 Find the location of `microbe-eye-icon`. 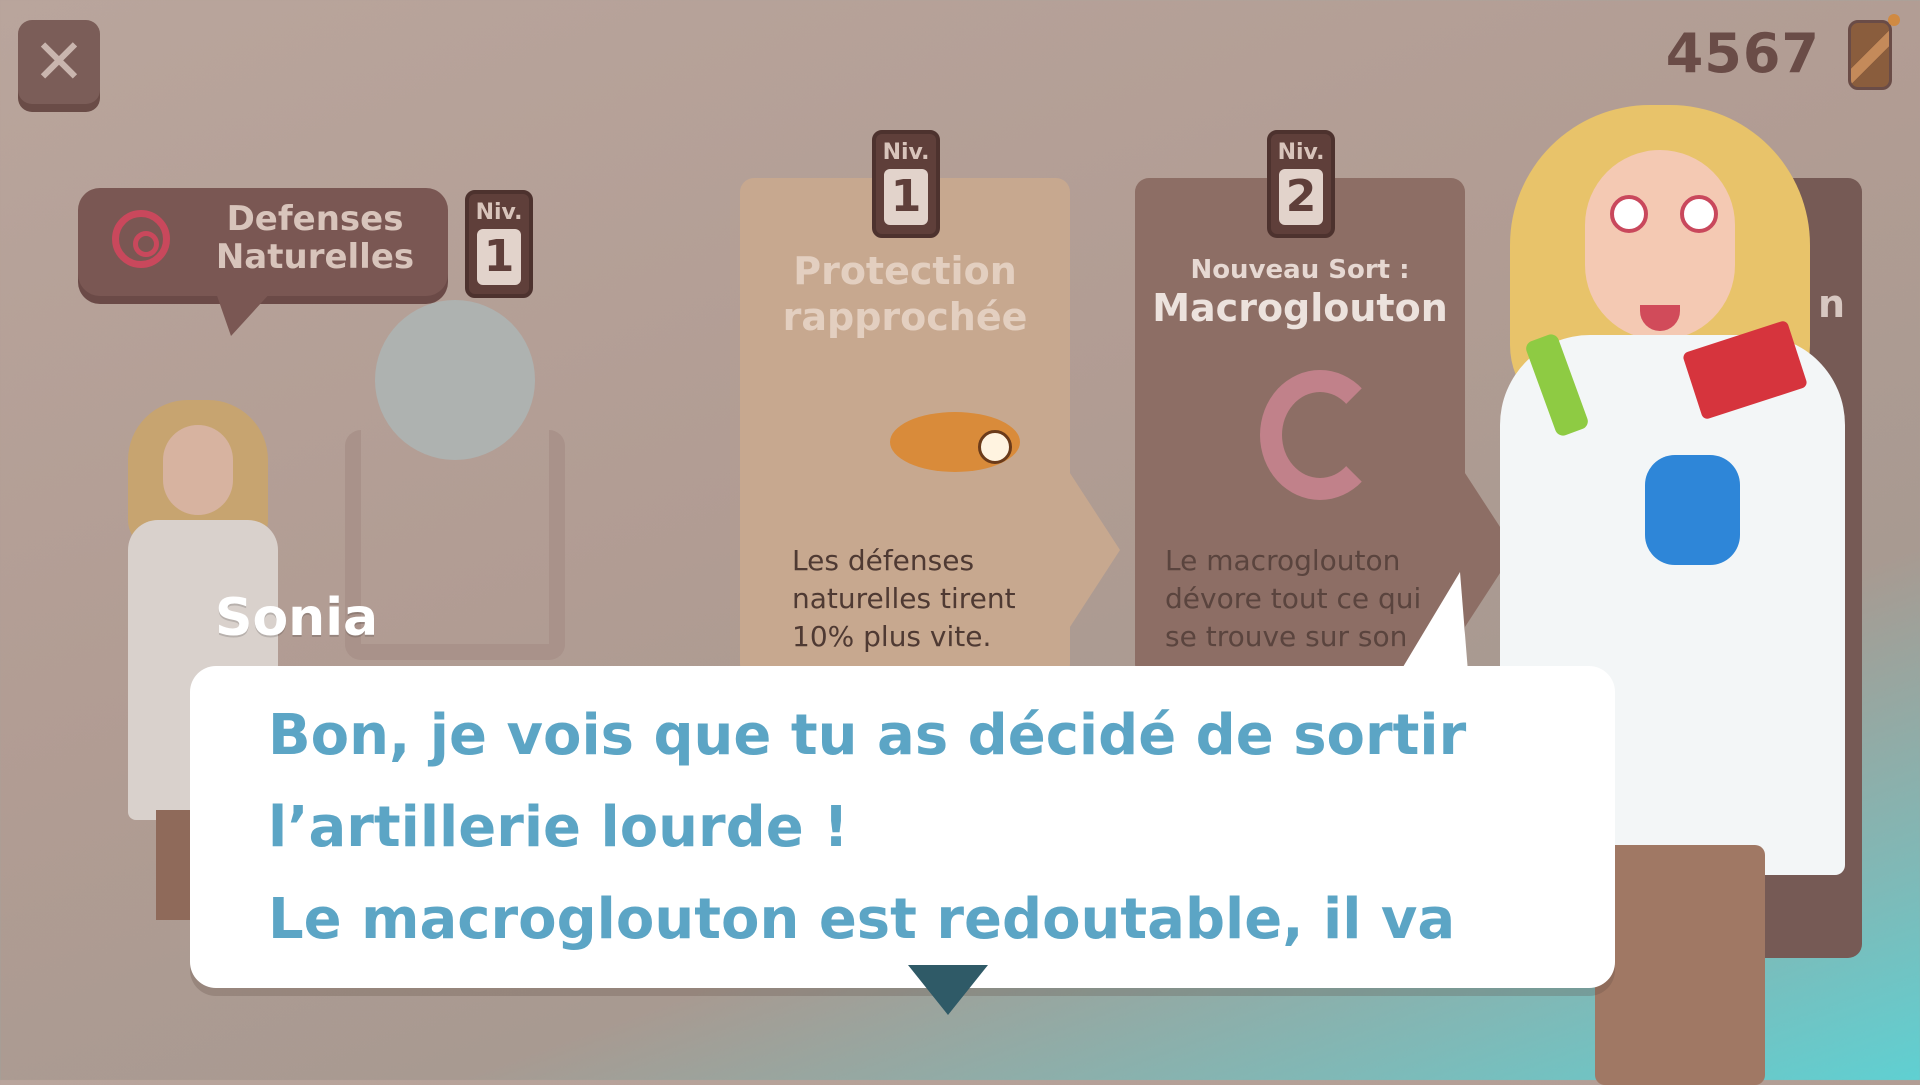

microbe-eye-icon is located at coordinates (995, 447).